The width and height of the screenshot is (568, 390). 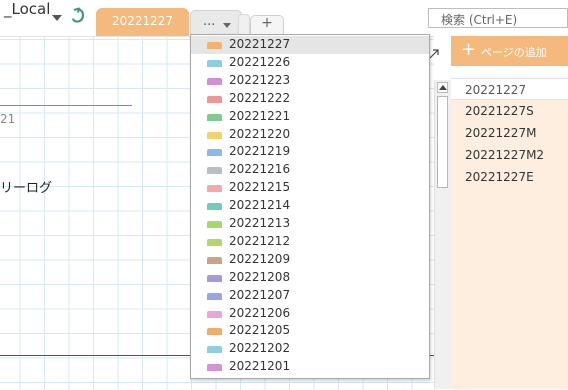 What do you see at coordinates (26, 186) in the screenshot?
I see `note-text: リーログ` at bounding box center [26, 186].